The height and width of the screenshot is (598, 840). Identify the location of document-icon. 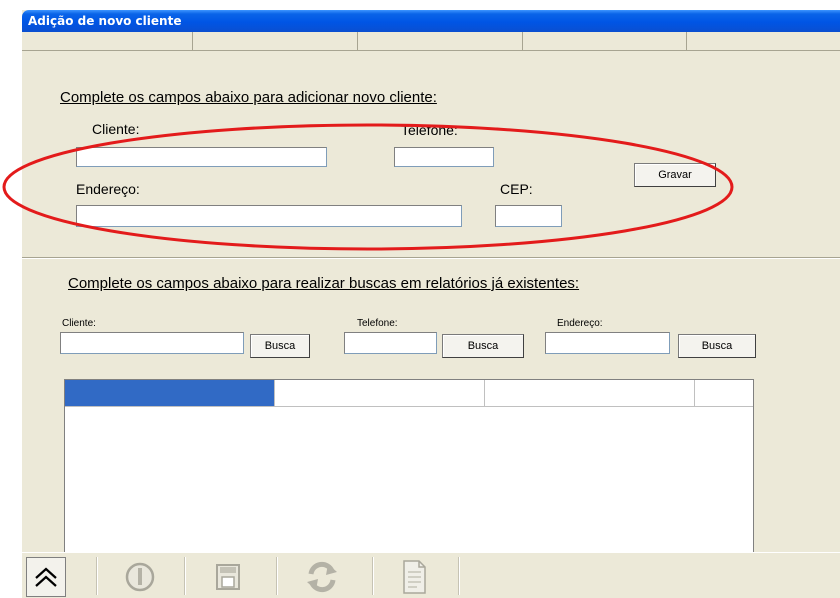
(414, 577).